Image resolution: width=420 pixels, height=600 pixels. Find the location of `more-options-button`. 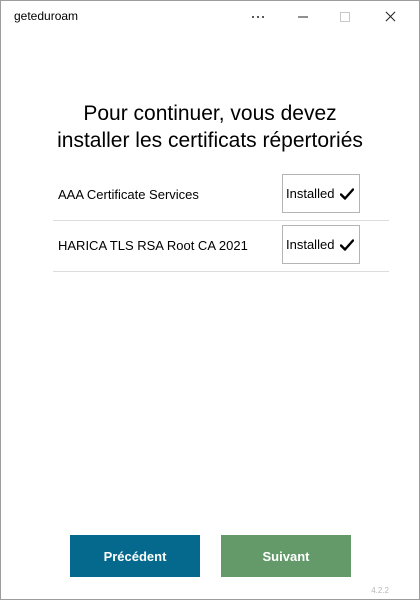

more-options-button is located at coordinates (258, 16).